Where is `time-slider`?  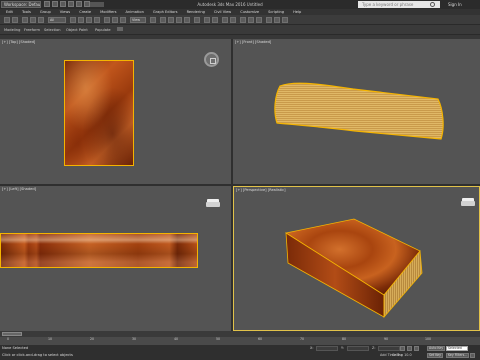
time-slider is located at coordinates (12, 334).